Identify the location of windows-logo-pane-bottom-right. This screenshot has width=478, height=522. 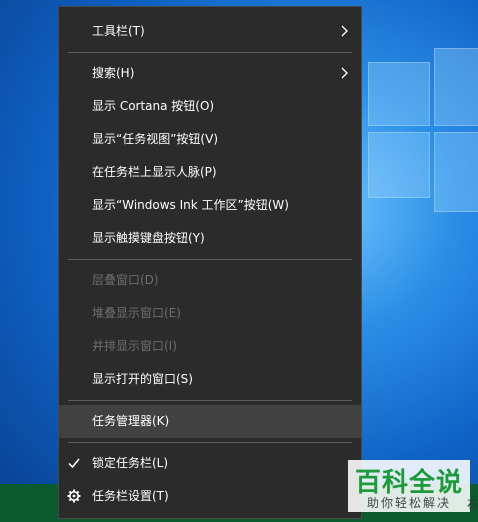
(456, 172).